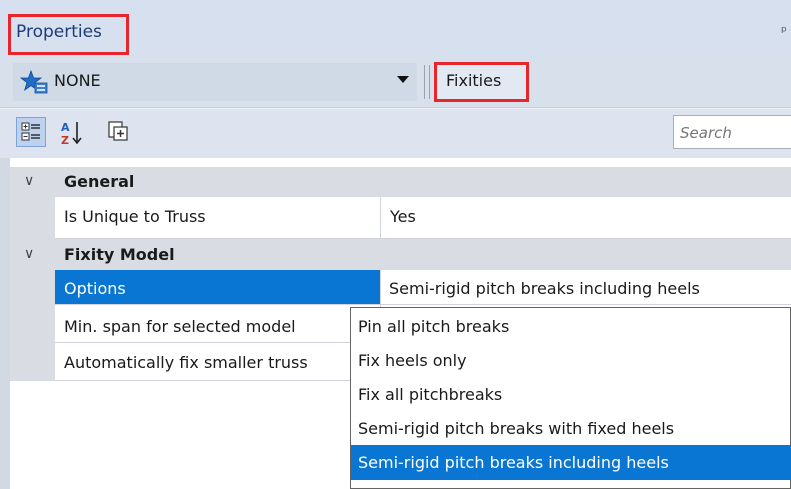 This screenshot has height=489, width=791. I want to click on property-name-min-span: Min. span for selected model, so click(207, 326).